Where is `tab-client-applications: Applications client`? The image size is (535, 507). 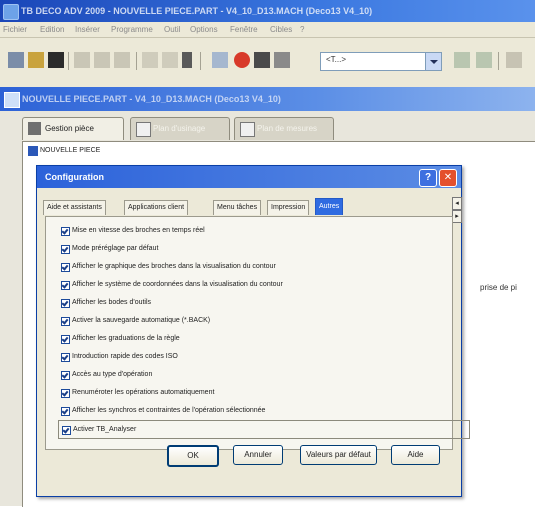 tab-client-applications: Applications client is located at coordinates (156, 207).